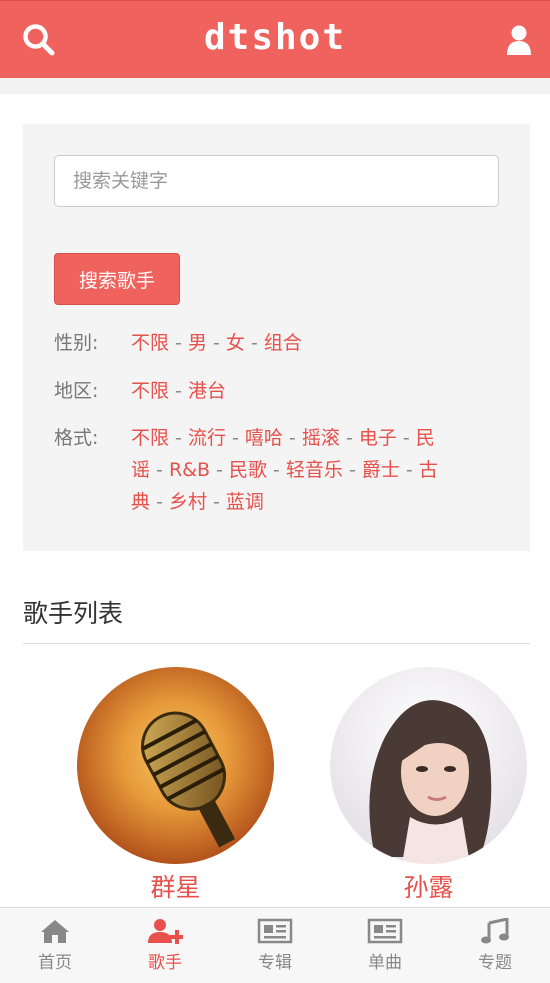 This screenshot has width=550, height=983. Describe the element at coordinates (276, 643) in the screenshot. I see `divider` at that location.